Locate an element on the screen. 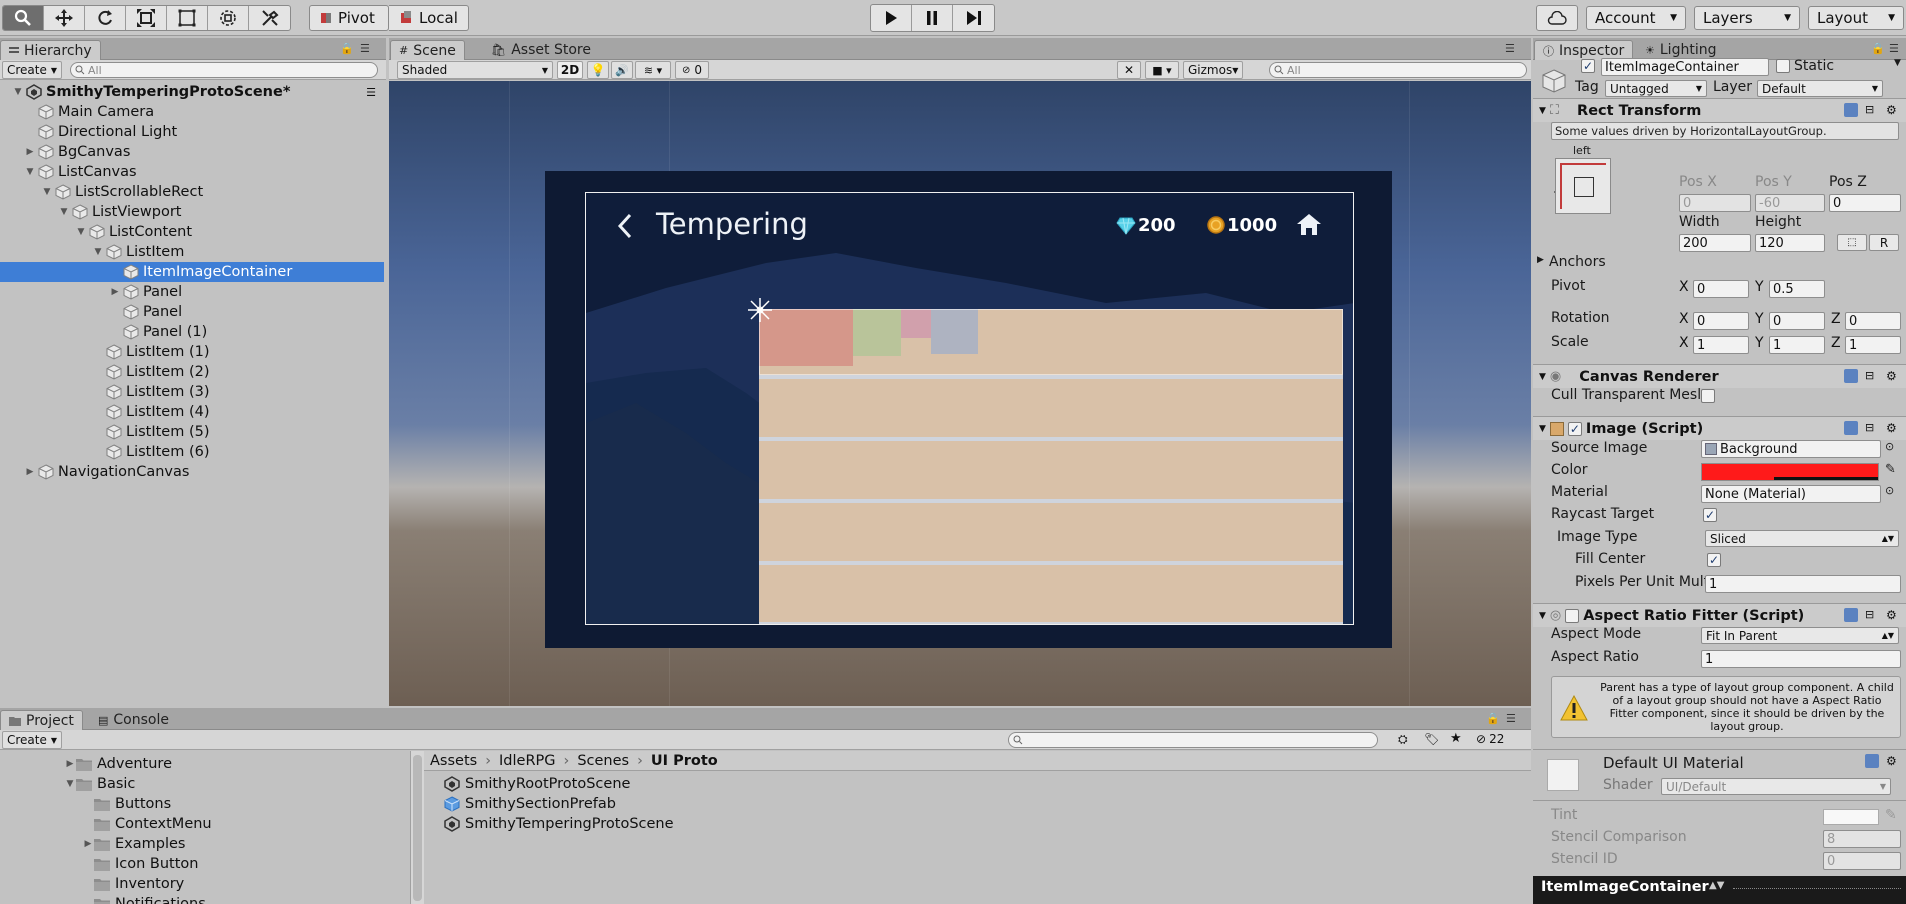  project-folder-item: Icon Button is located at coordinates (140, 864).